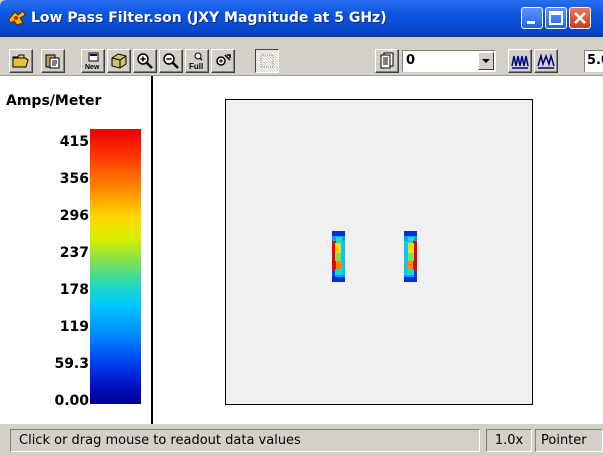 The width and height of the screenshot is (603, 456). I want to click on 3d-view-button, so click(119, 61).